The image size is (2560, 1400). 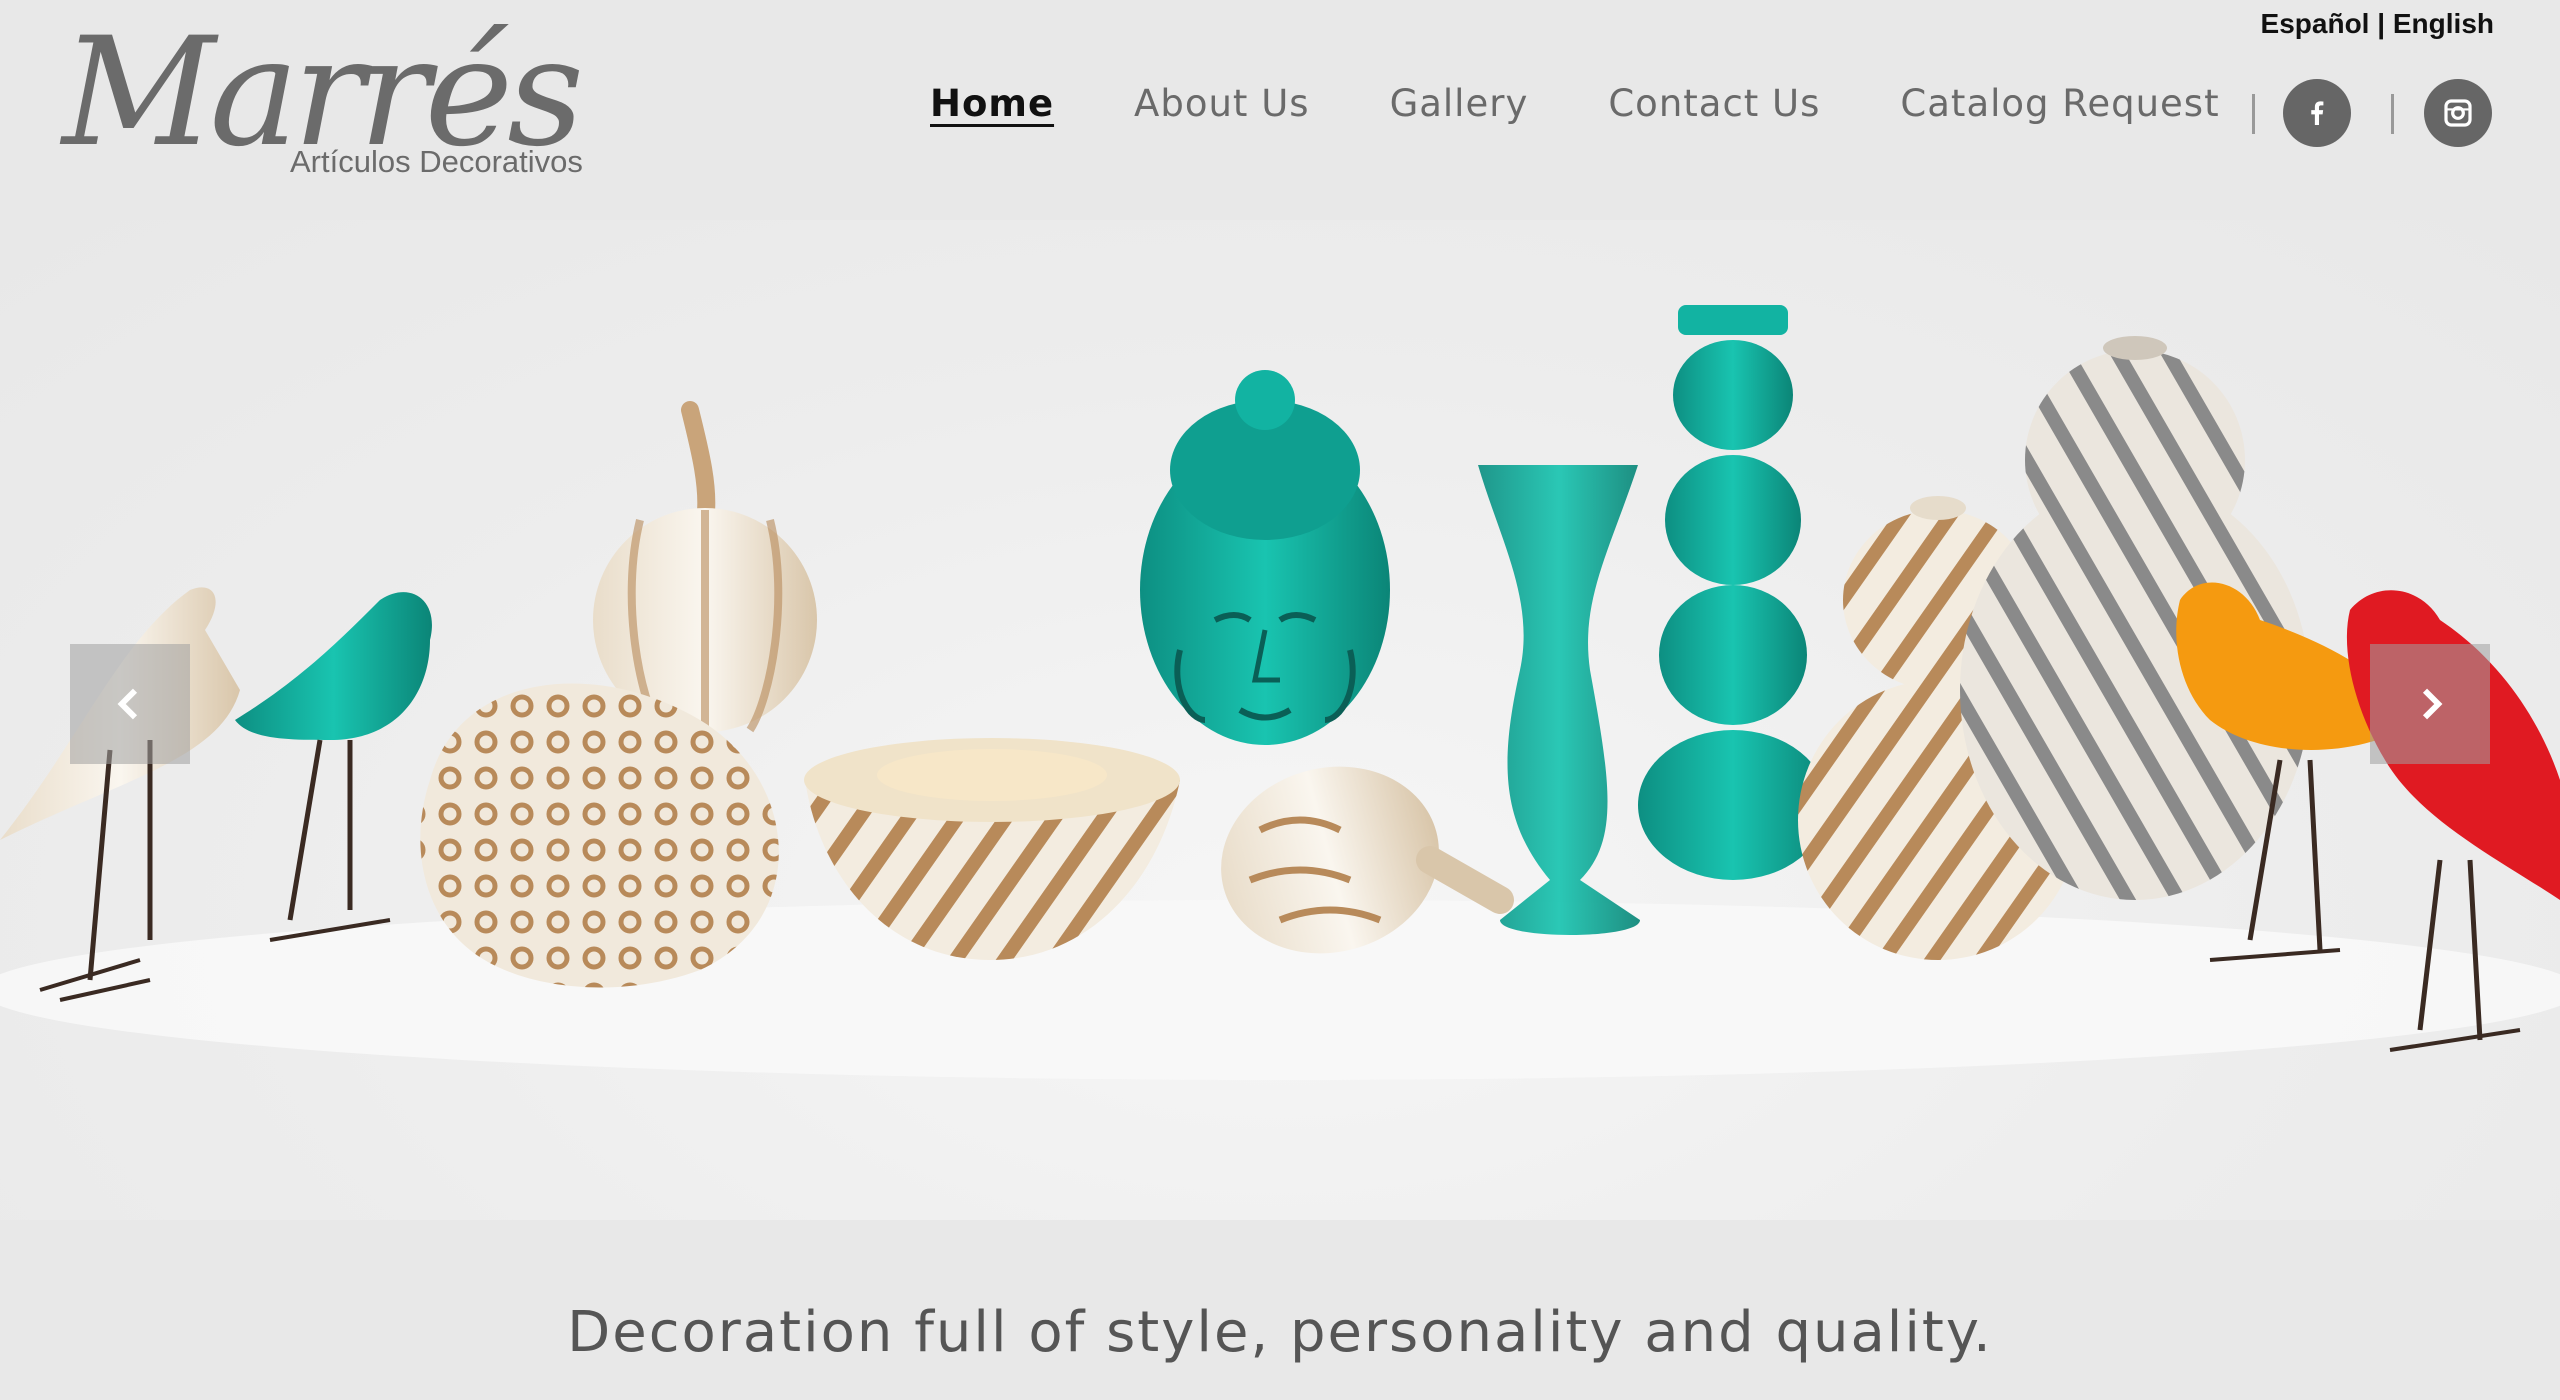 What do you see at coordinates (992, 103) in the screenshot?
I see `nav-home: Home` at bounding box center [992, 103].